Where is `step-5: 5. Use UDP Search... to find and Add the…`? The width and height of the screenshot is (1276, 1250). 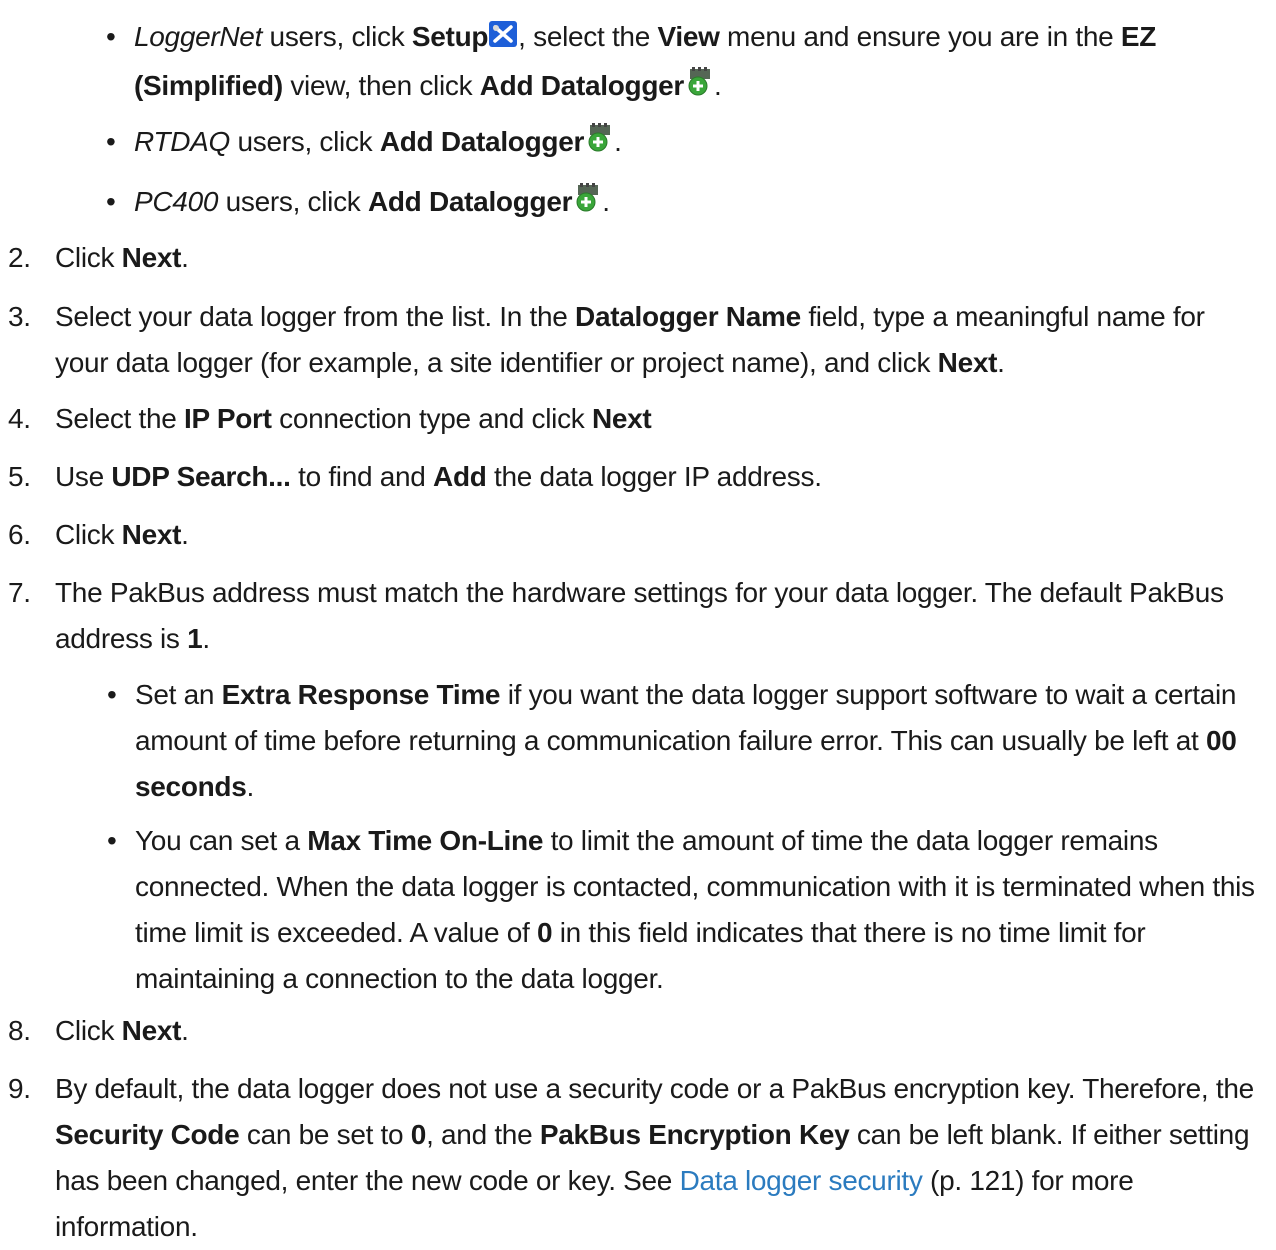 step-5: 5. Use UDP Search... to find and Add the… is located at coordinates (630, 477).